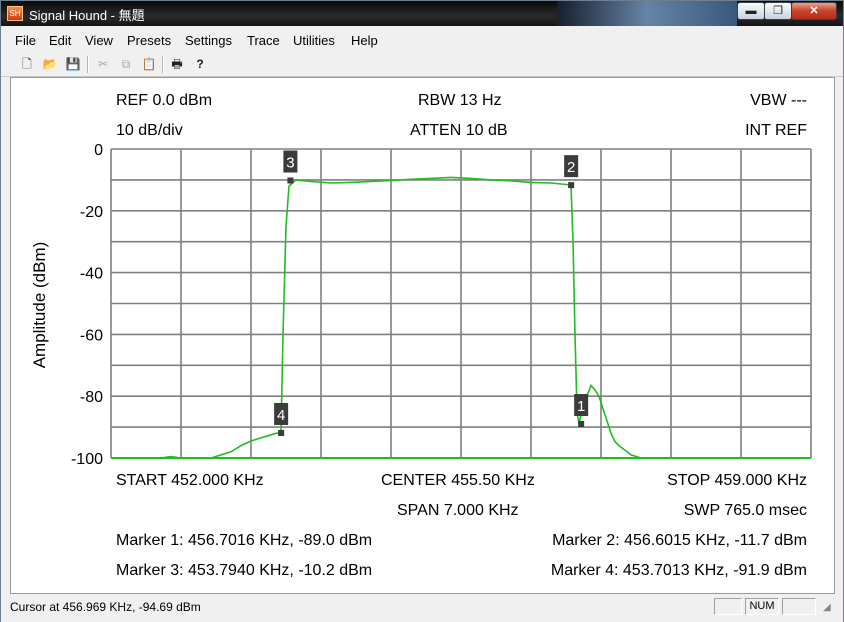 This screenshot has width=844, height=622. What do you see at coordinates (190, 480) in the screenshot?
I see `start-freq-label: START 452.000 KHz` at bounding box center [190, 480].